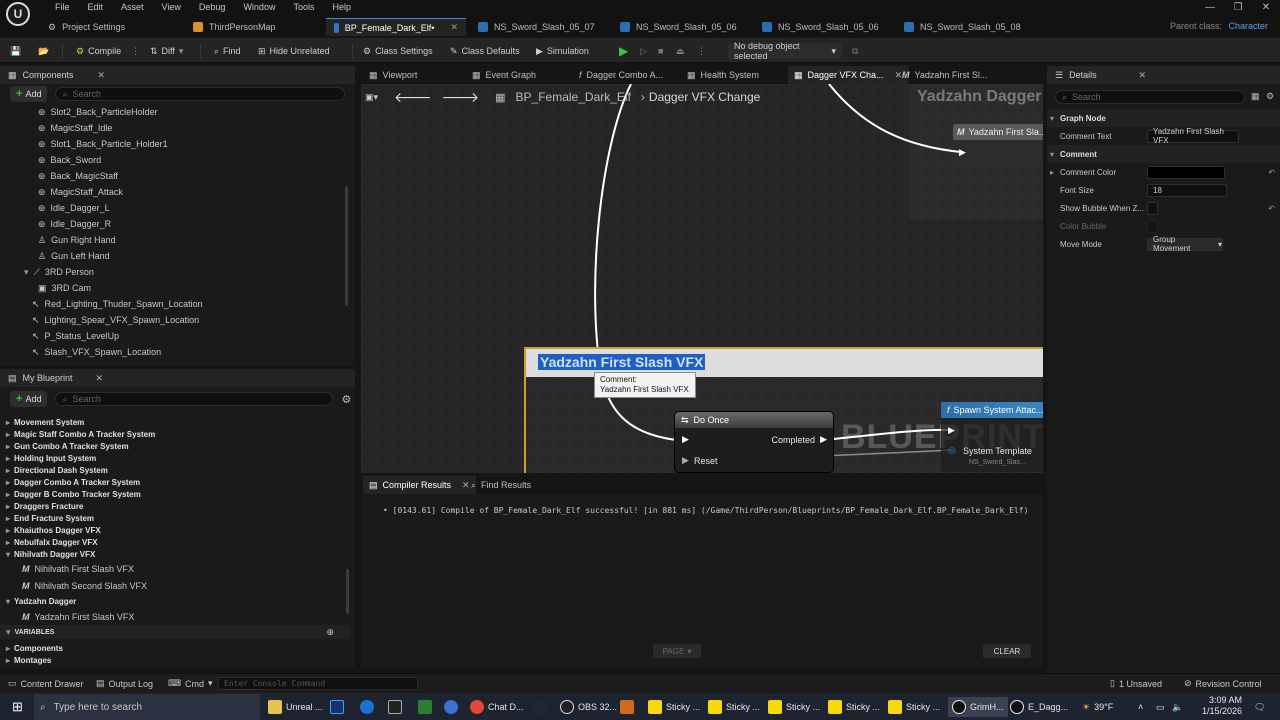  What do you see at coordinates (643, 51) in the screenshot?
I see `step-icon: ▷` at bounding box center [643, 51].